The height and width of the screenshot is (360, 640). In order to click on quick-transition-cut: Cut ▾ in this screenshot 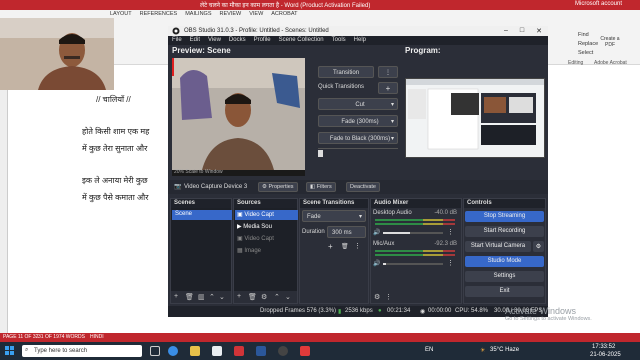, I will do `click(358, 104)`.